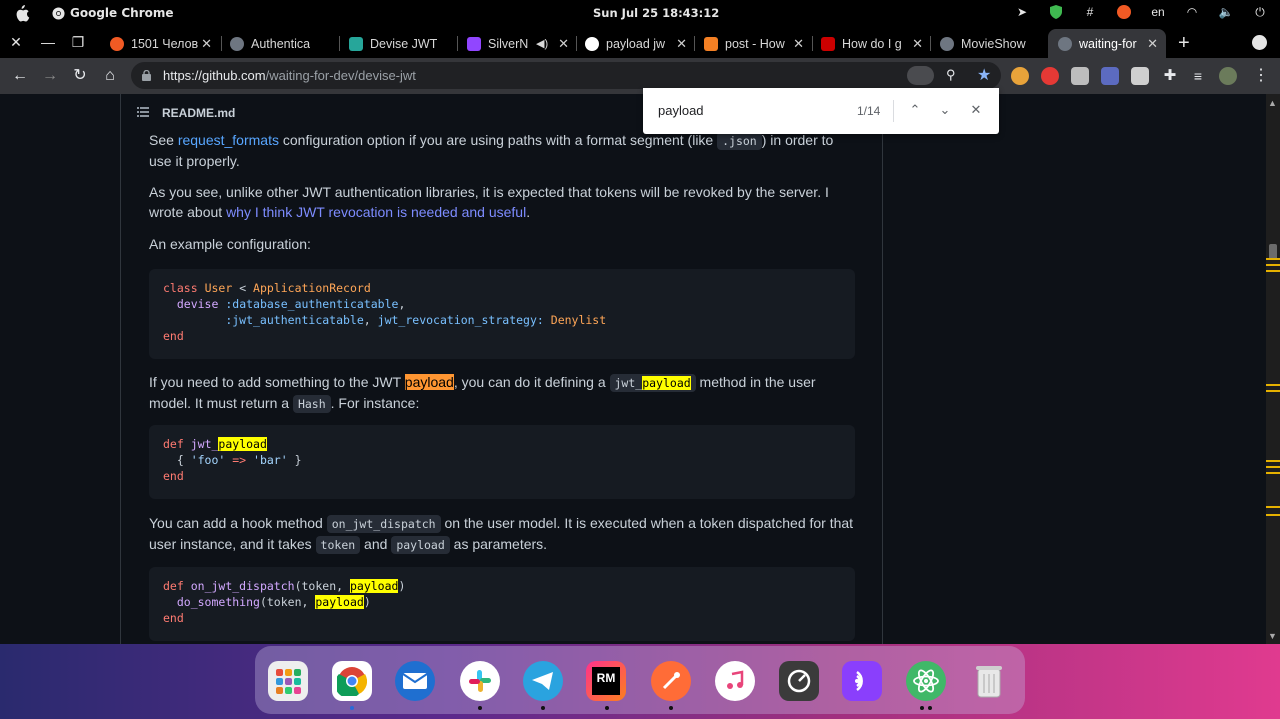  What do you see at coordinates (402, 43) in the screenshot?
I see `tab-devise-jwt: Devise JWT` at bounding box center [402, 43].